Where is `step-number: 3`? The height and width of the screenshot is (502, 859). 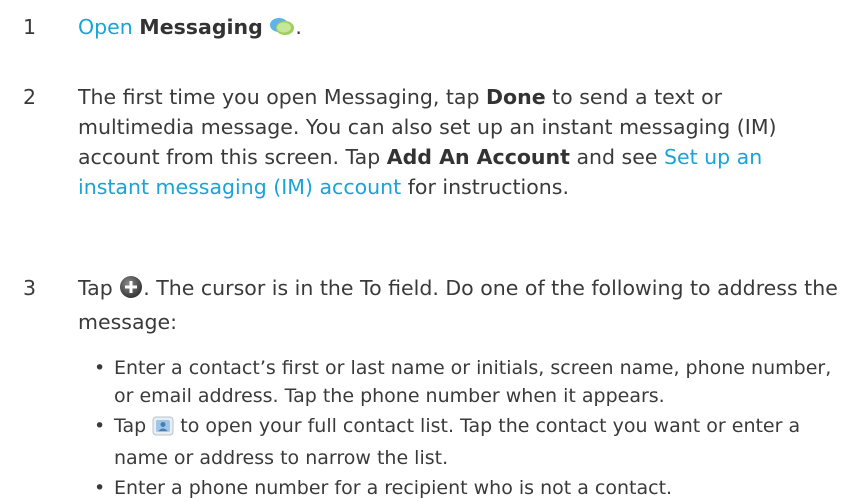 step-number: 3 is located at coordinates (30, 288).